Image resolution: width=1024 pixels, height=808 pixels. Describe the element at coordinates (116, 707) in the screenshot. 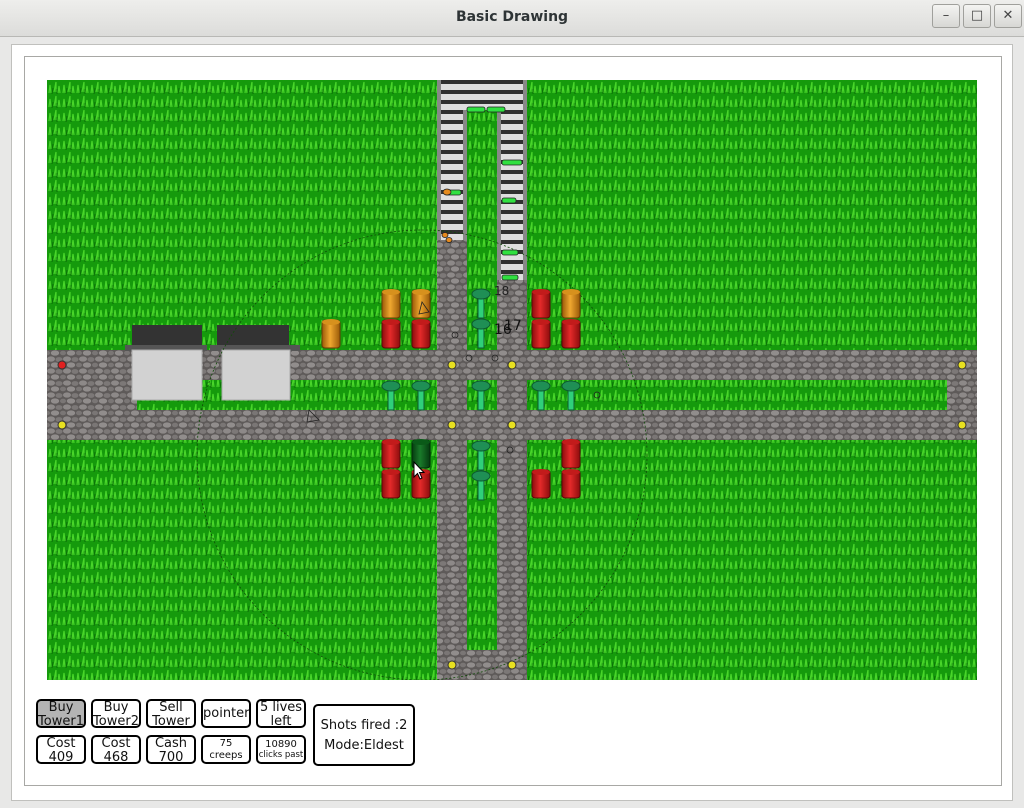

I see `buy-tower2-label: Buy` at that location.